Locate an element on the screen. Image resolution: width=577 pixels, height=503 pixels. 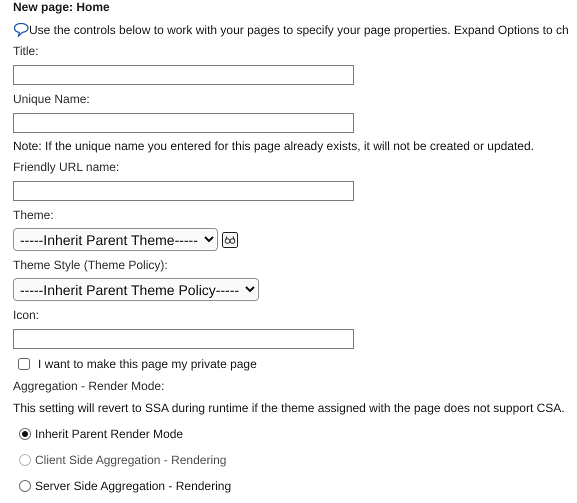
radio-label: Server Side Aggregation - Rendering is located at coordinates (133, 486).